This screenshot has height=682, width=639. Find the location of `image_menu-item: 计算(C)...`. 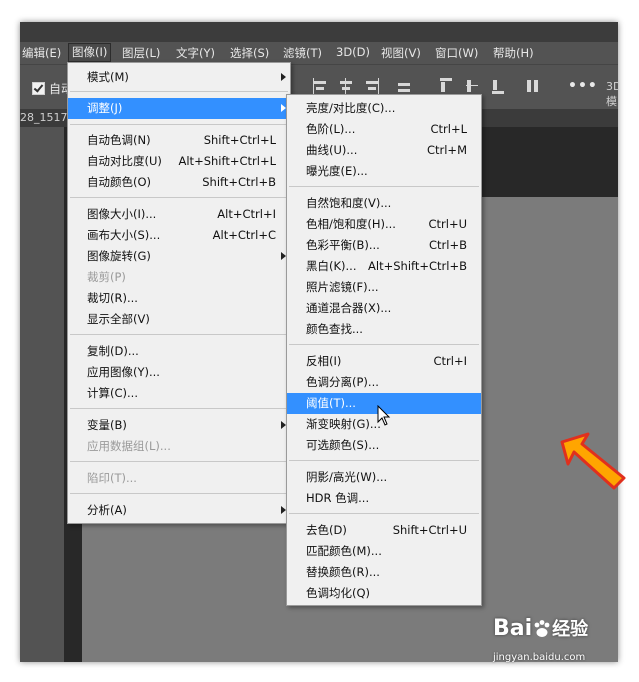

image_menu-item: 计算(C)... is located at coordinates (179, 393).